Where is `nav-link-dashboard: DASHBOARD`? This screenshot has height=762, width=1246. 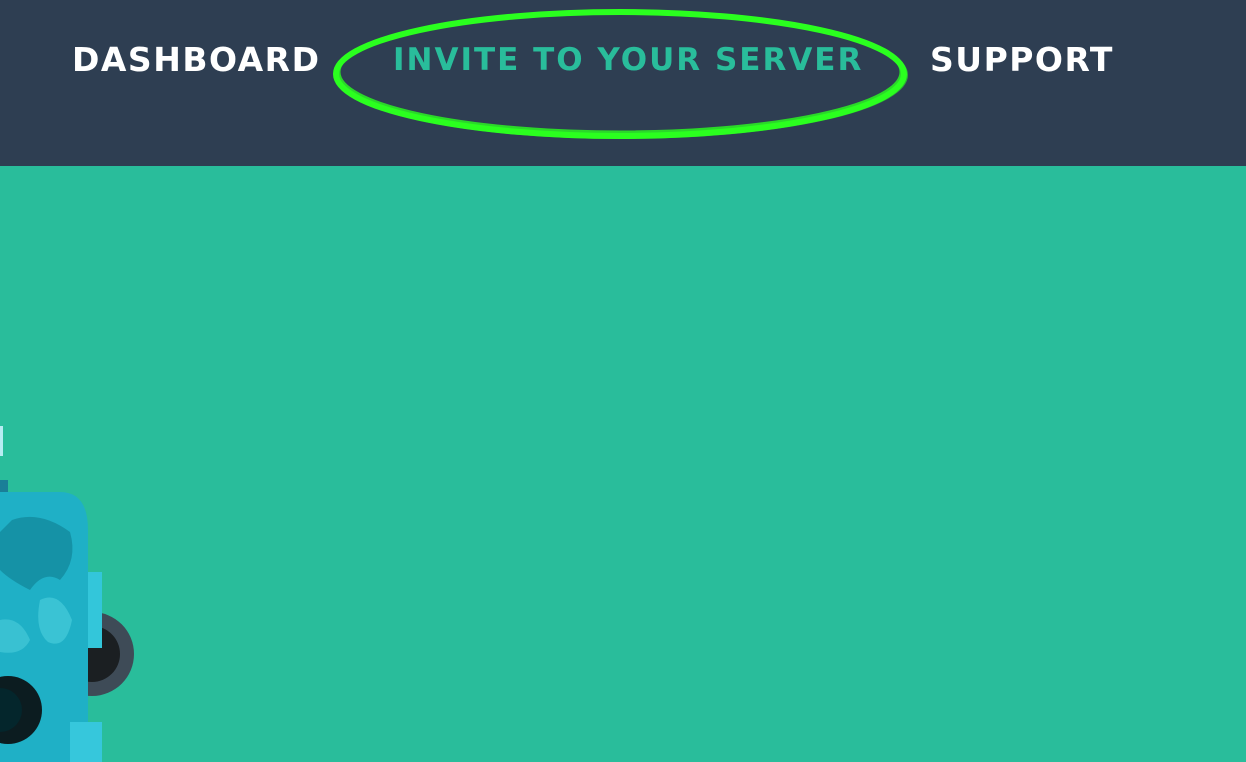
nav-link-dashboard: DASHBOARD is located at coordinates (196, 60).